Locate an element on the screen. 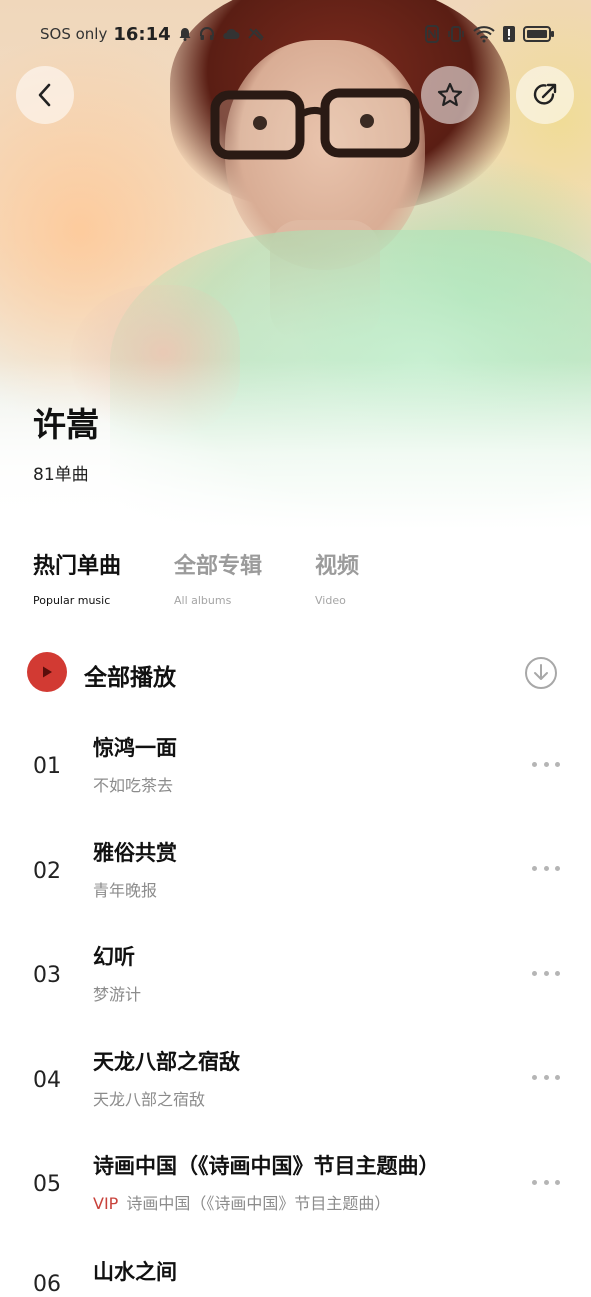 This screenshot has height=1297, width=591. track-number: 05 is located at coordinates (47, 1184).